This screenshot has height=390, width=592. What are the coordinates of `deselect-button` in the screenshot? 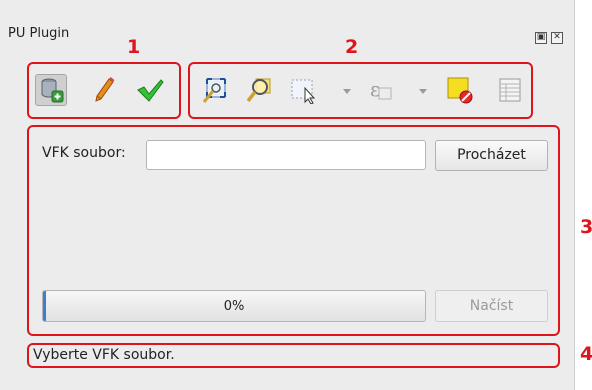 It's located at (460, 90).